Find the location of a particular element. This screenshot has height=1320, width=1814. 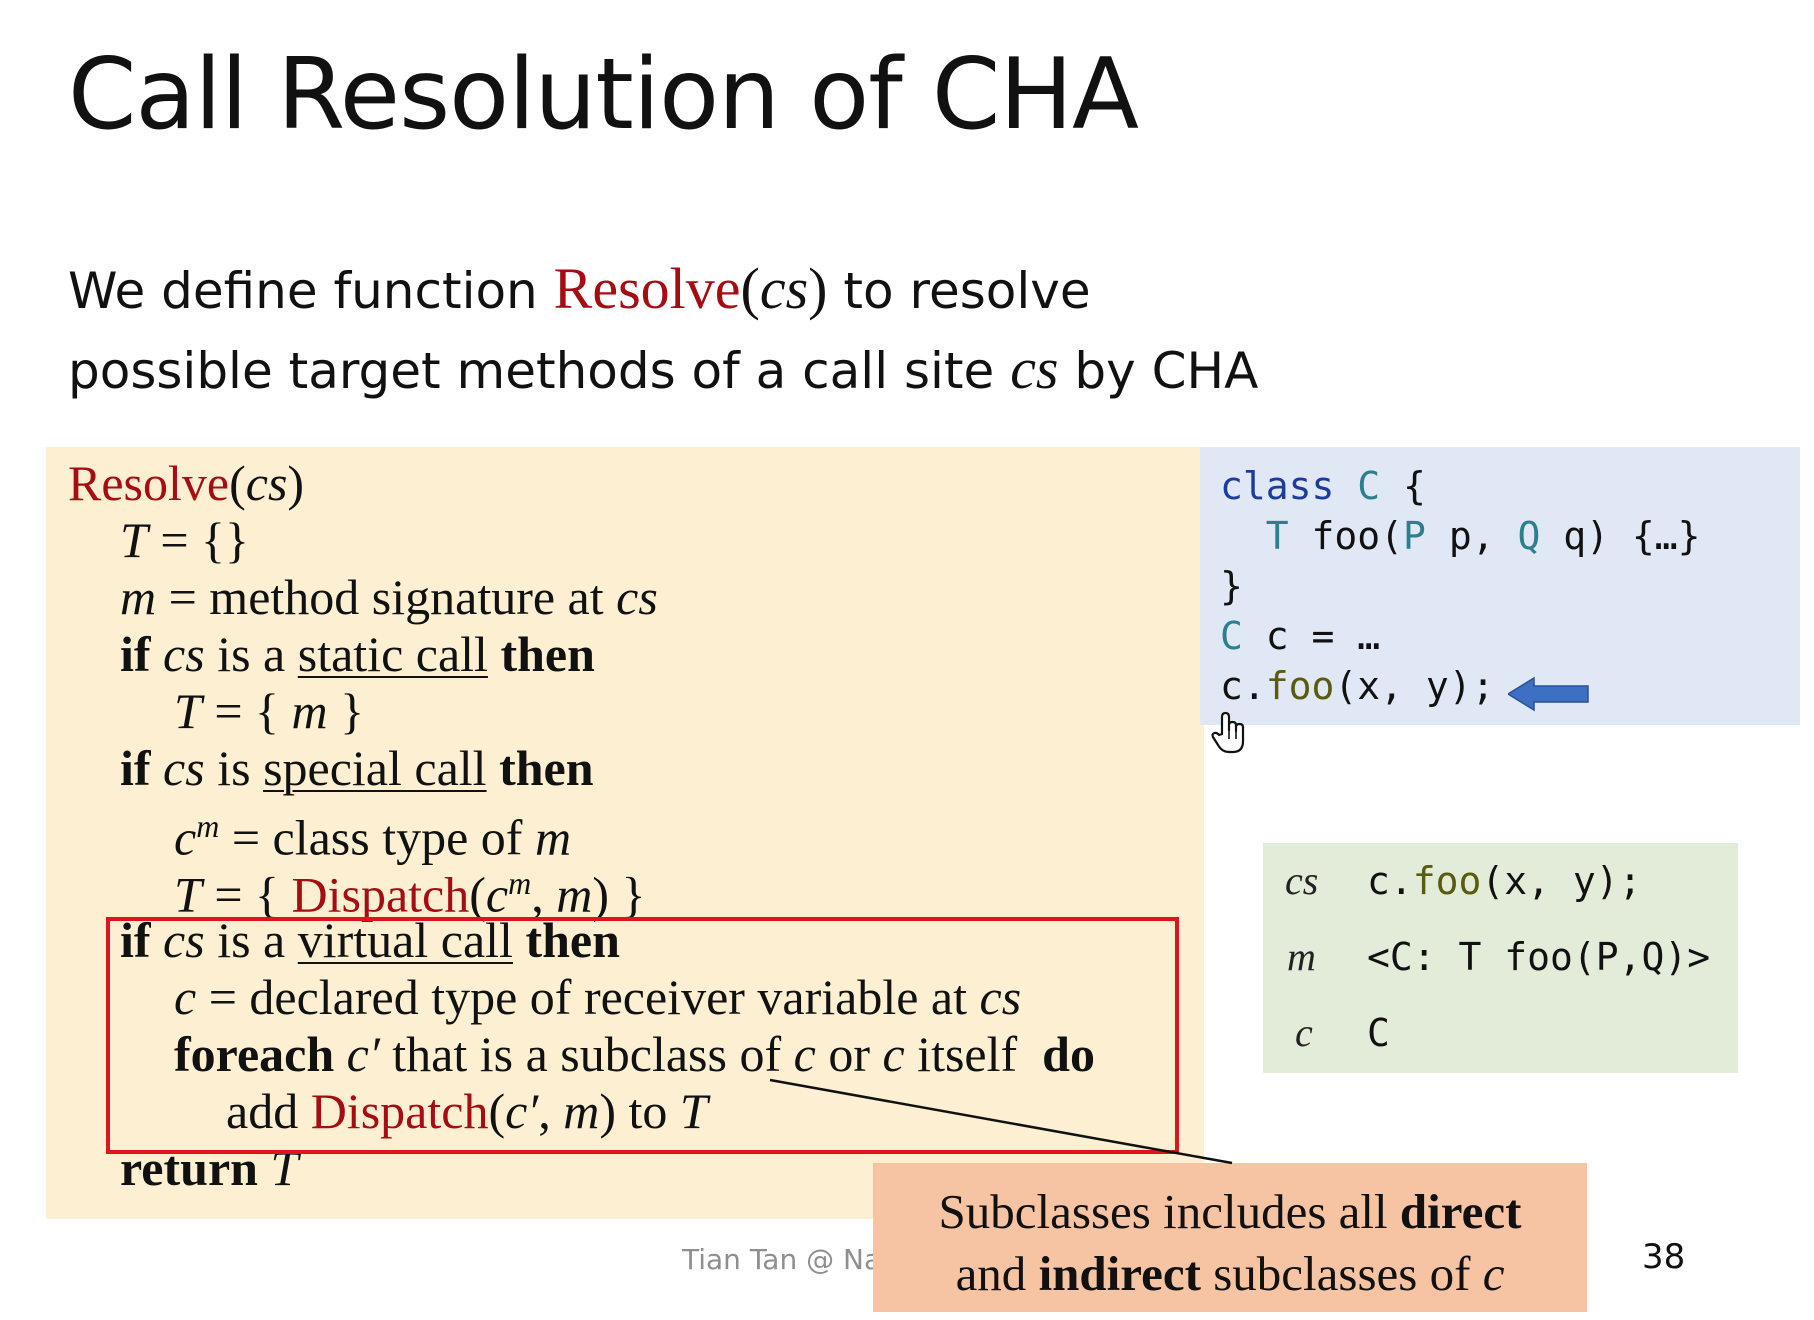

var-value-m: <C: T foo(P,Q)> is located at coordinates (1539, 957).